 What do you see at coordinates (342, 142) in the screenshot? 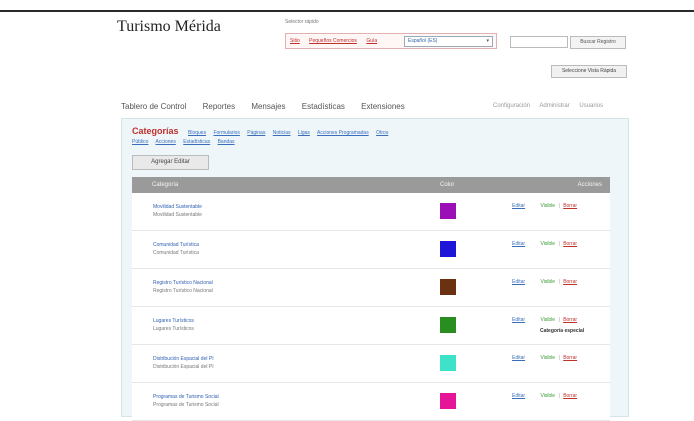
I see `section-links-row2: Público Acciones Estadísticas Bandas` at bounding box center [342, 142].